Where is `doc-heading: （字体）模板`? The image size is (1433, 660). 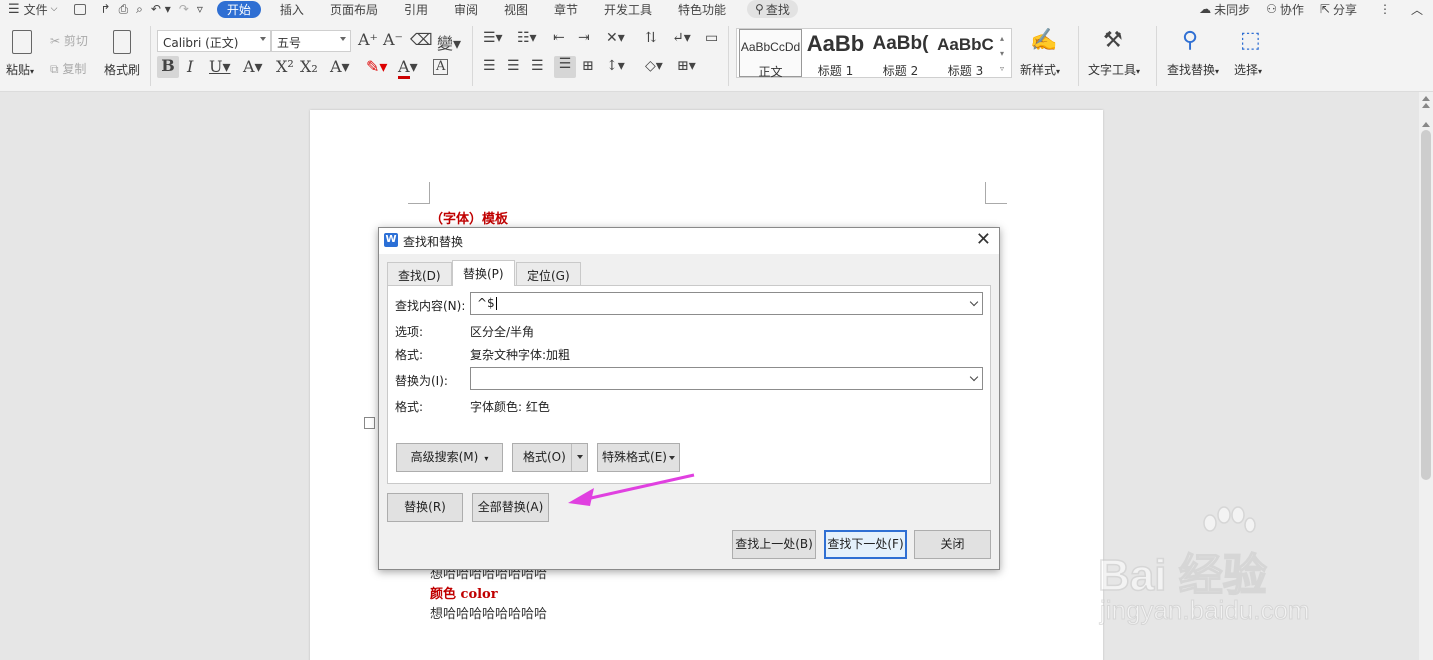
doc-heading: （字体）模板 is located at coordinates (469, 217).